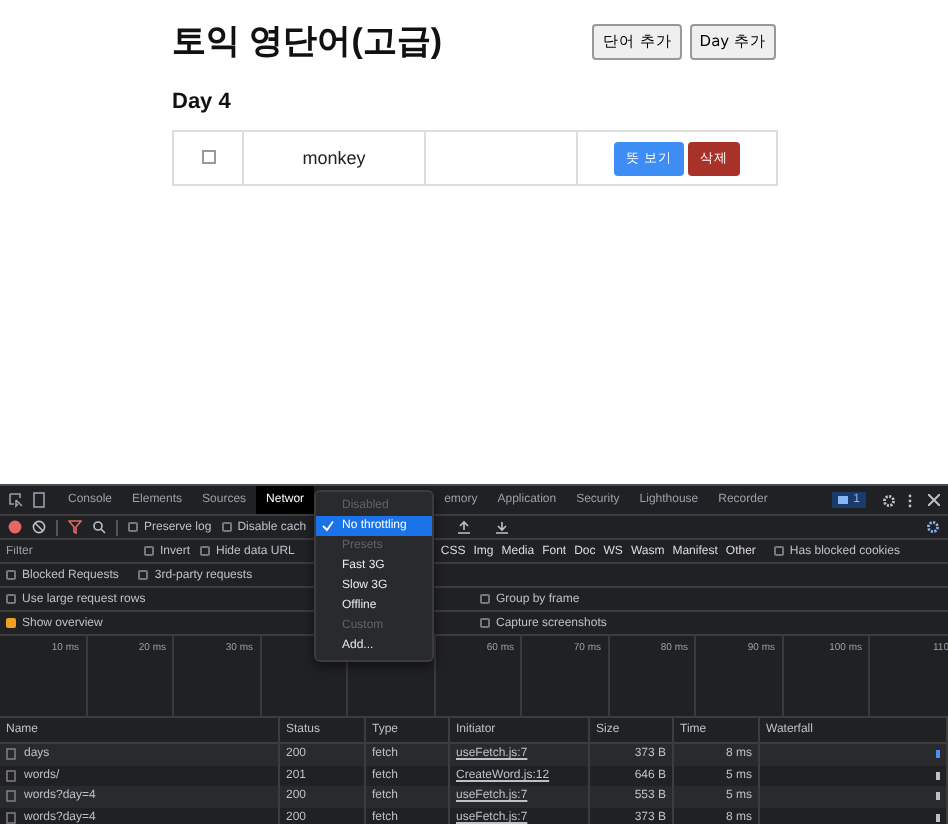  Describe the element at coordinates (16, 500) in the screenshot. I see `inspect-icon` at that location.